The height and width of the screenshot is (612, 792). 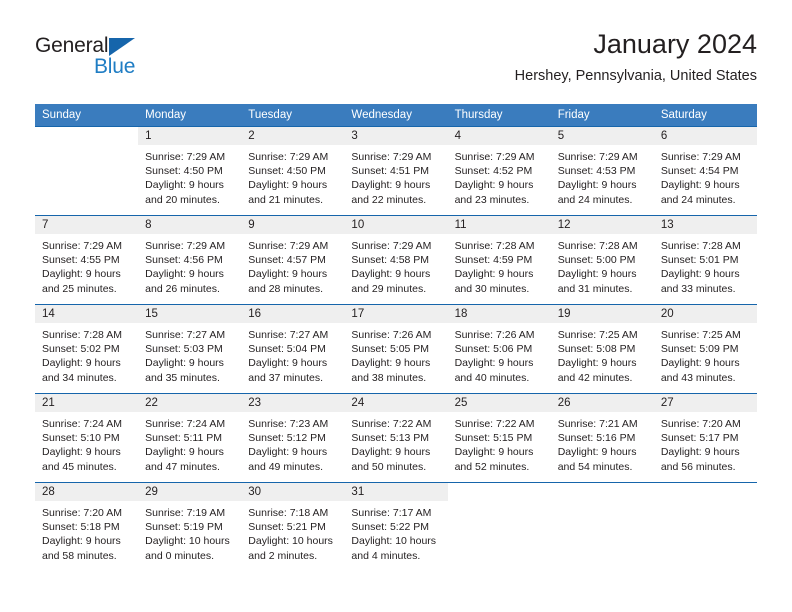 I want to click on daylight-text-line2: and 26 minutes., so click(x=182, y=288).